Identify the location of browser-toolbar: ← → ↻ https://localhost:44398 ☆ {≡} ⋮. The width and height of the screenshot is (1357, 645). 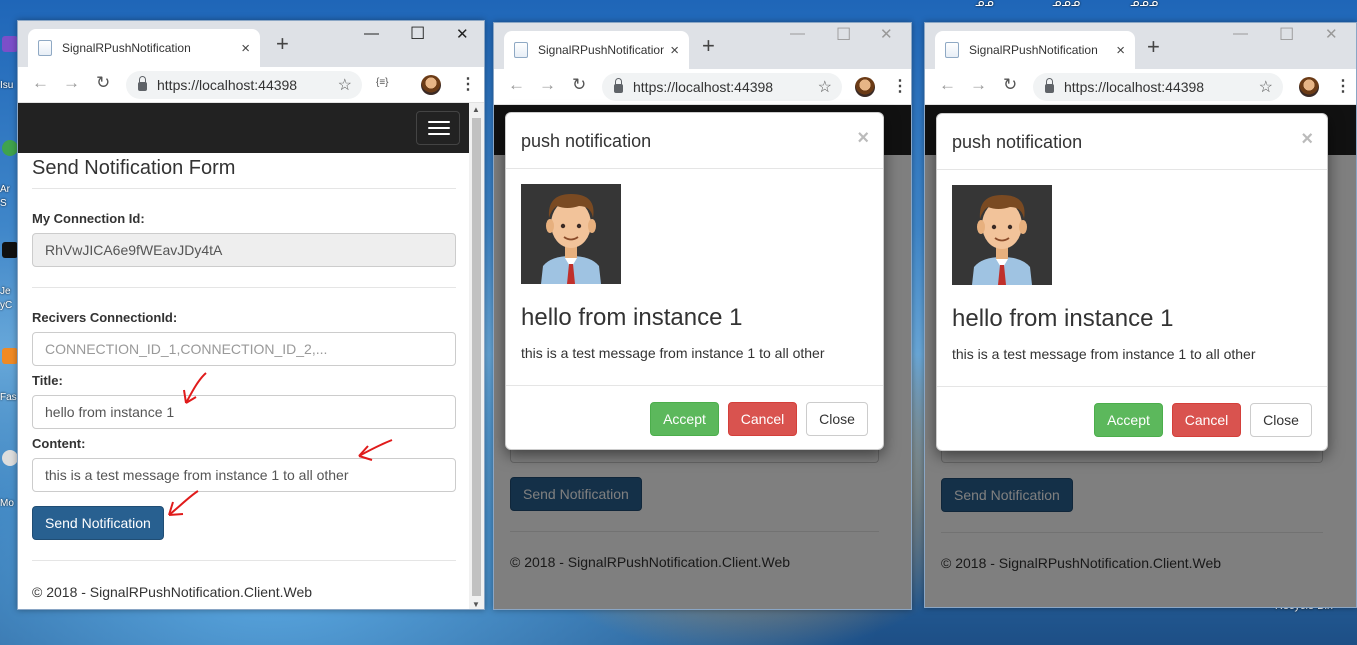
(251, 85).